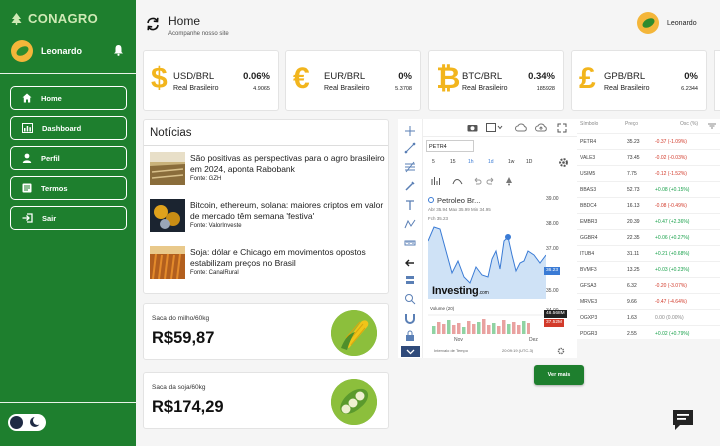 The width and height of the screenshot is (720, 446). What do you see at coordinates (159, 78) in the screenshot?
I see `dollar-icon: $` at bounding box center [159, 78].